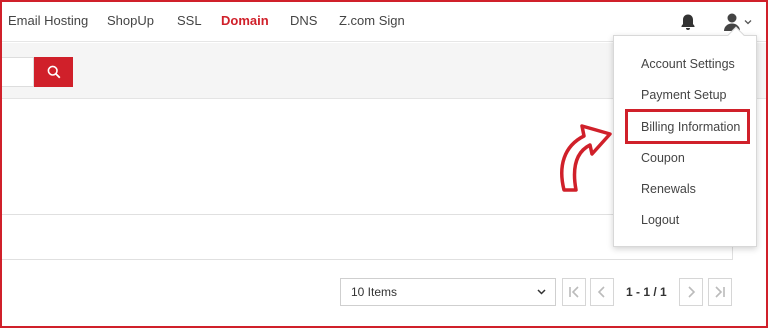  I want to click on menu-item-account-settings: Account Settings, so click(688, 64).